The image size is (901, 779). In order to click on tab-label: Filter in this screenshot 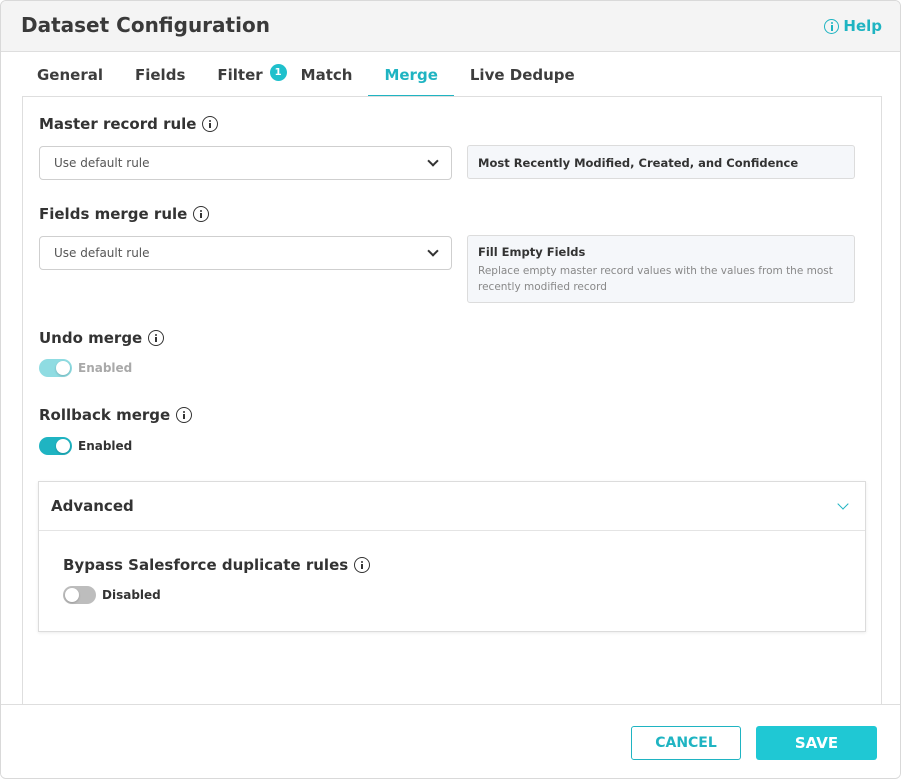, I will do `click(240, 75)`.